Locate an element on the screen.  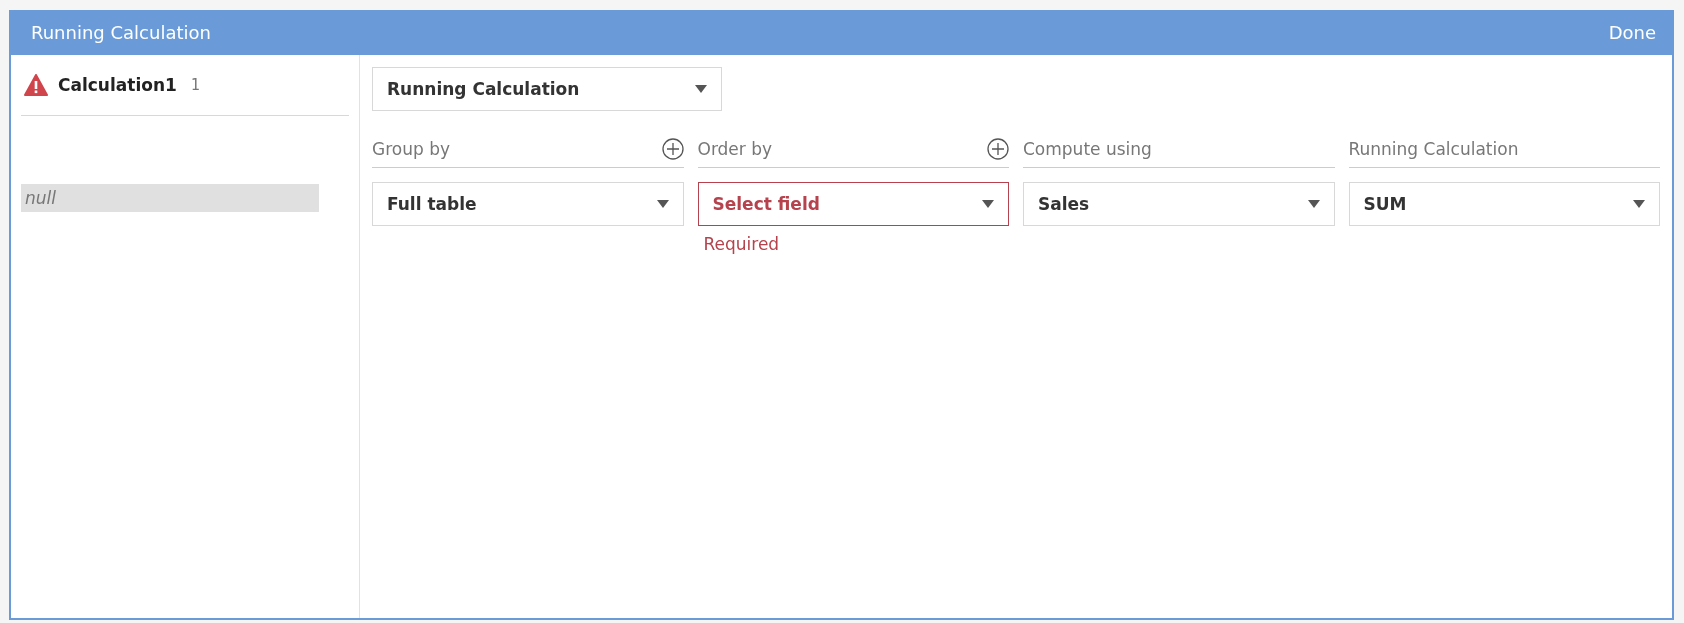
calculation-type-dropdown: Running Calculation is located at coordinates (547, 89).